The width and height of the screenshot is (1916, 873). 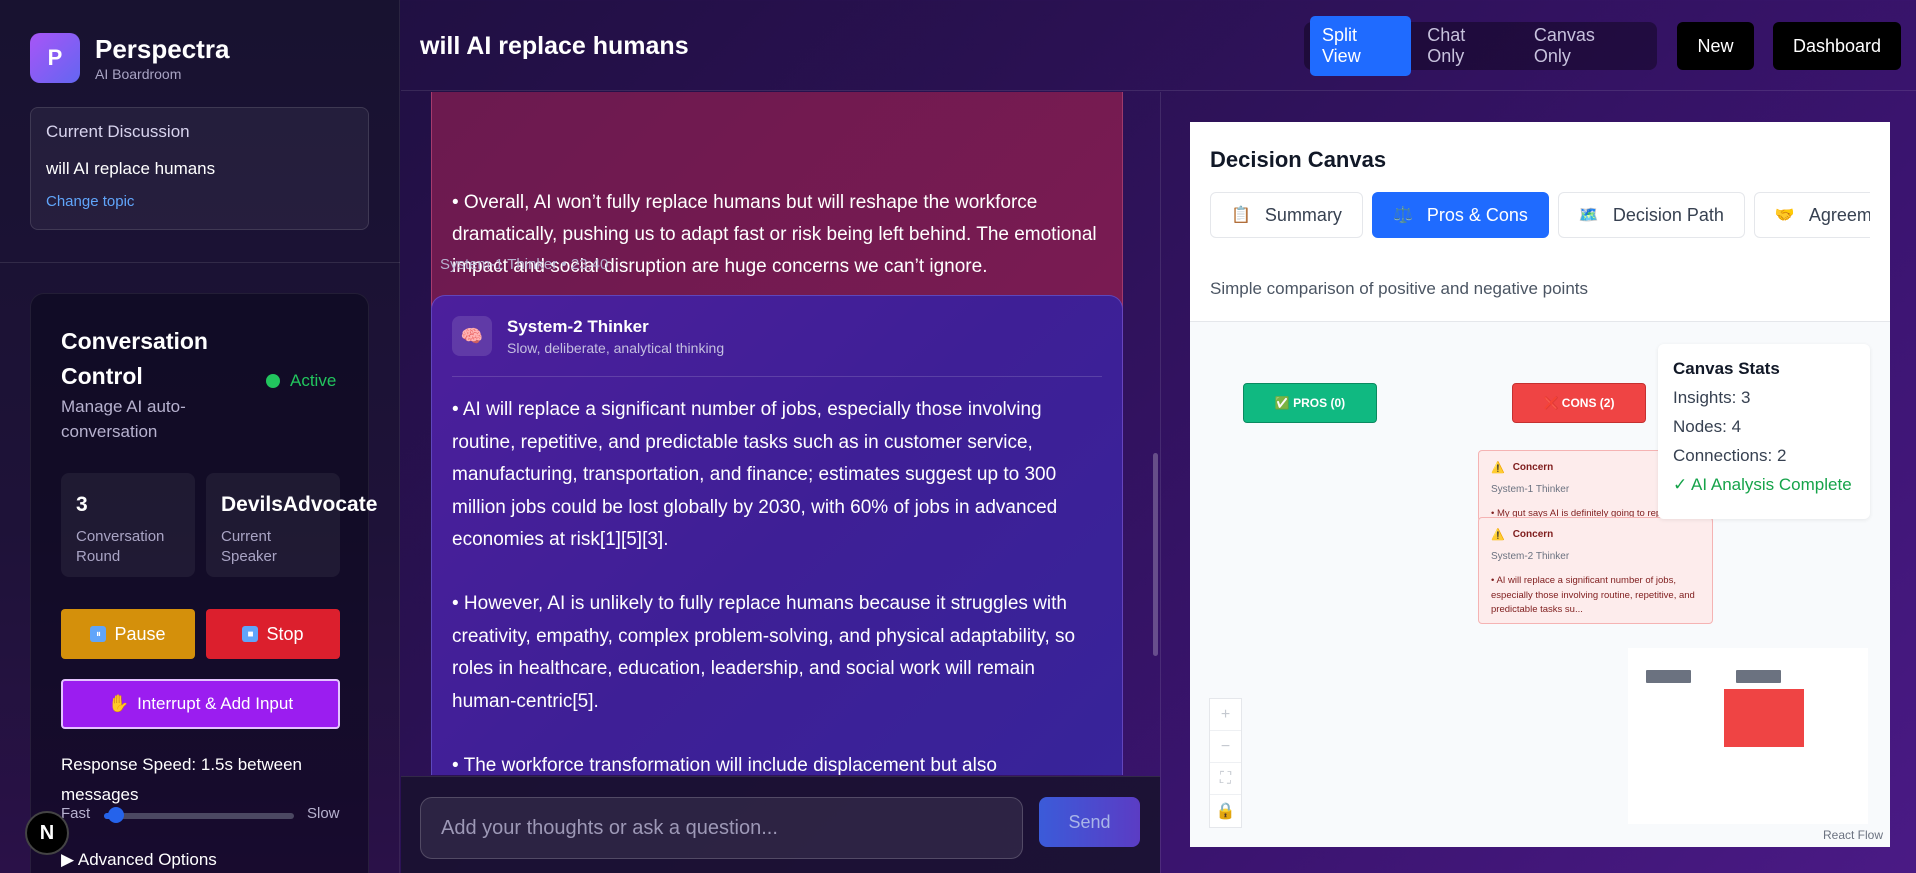 What do you see at coordinates (140, 633) in the screenshot?
I see `pause-label: Pause` at bounding box center [140, 633].